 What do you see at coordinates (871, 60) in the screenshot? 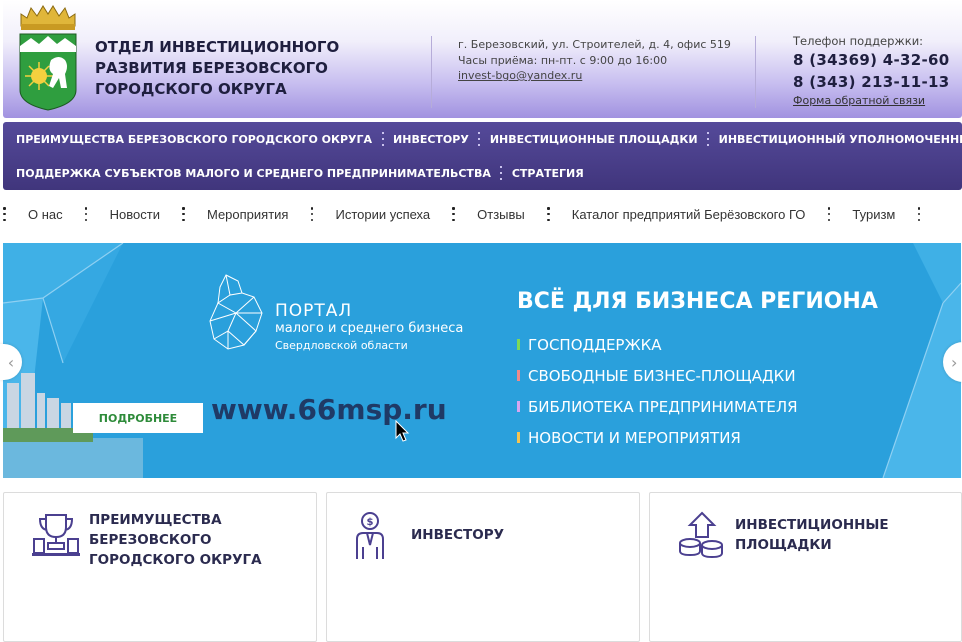
I see `phone-number-1: 8 (34369) 4-32-60` at bounding box center [871, 60].